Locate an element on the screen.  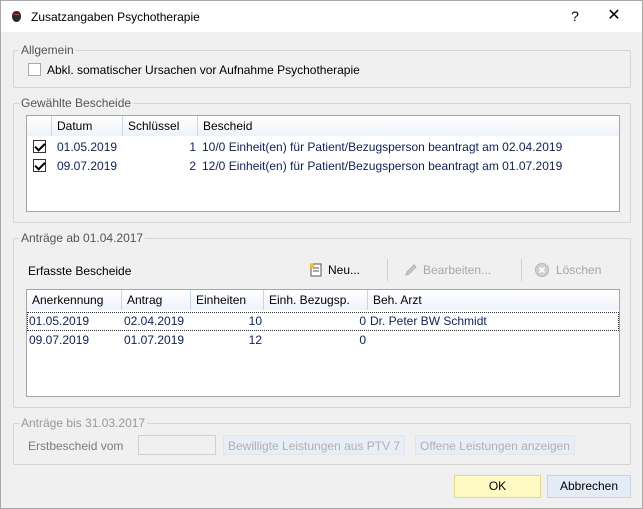
column-header-schluessel: Schlüssel is located at coordinates (160, 126).